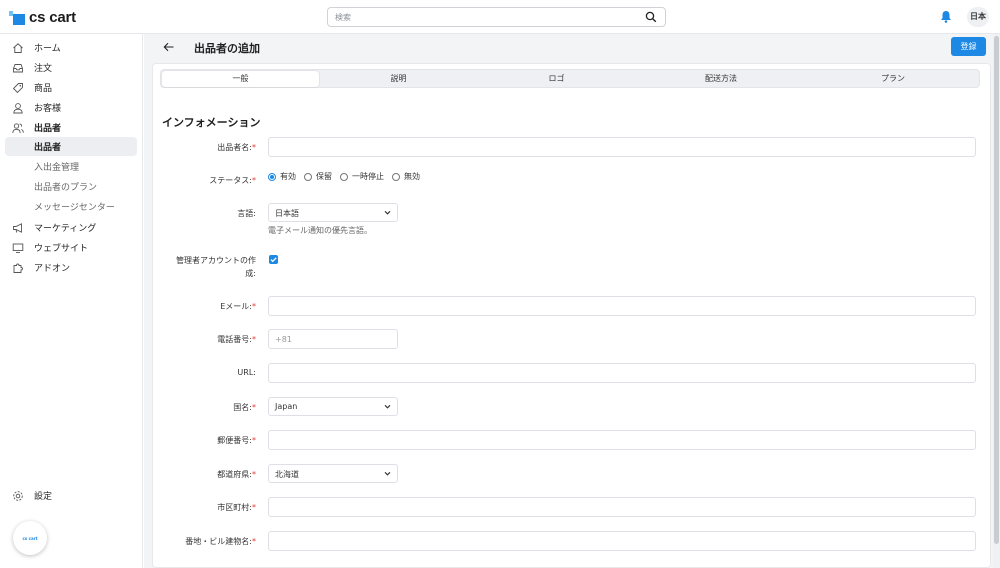 This screenshot has height=568, width=1000. I want to click on sidebar-item-label: アドオン, so click(52, 269).